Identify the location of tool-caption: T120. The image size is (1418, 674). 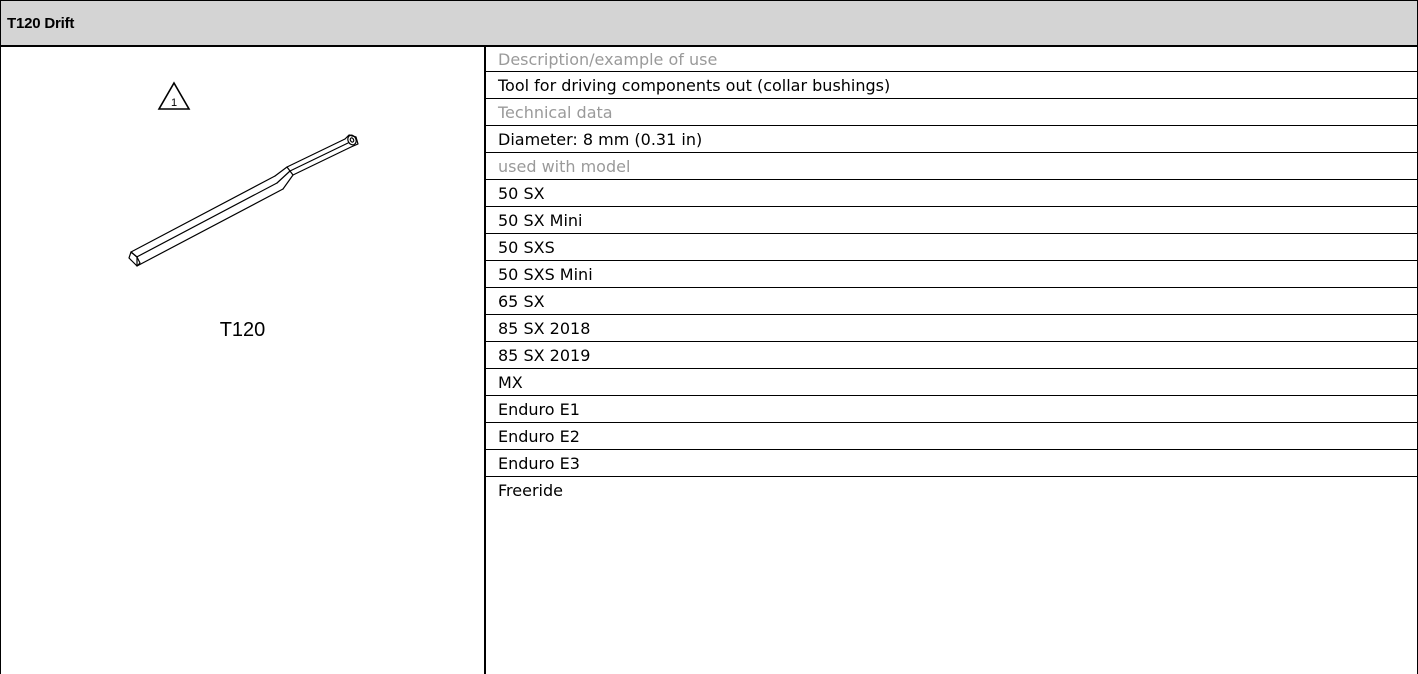
(242, 330).